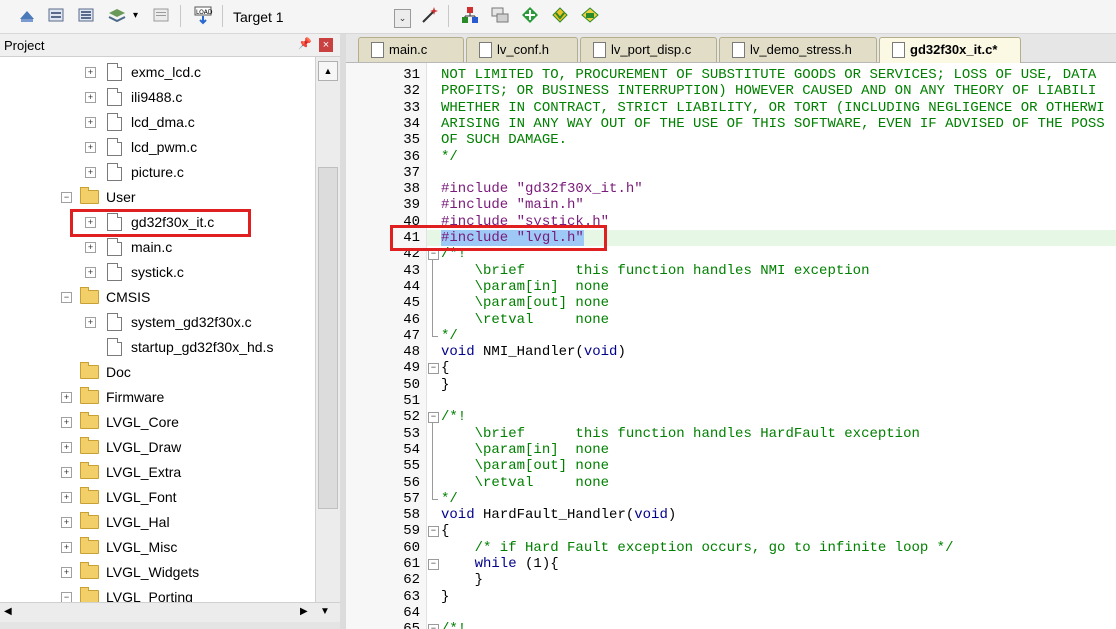 The width and height of the screenshot is (1116, 629). I want to click on code-line: 54 \param[in] none, so click(731, 450).